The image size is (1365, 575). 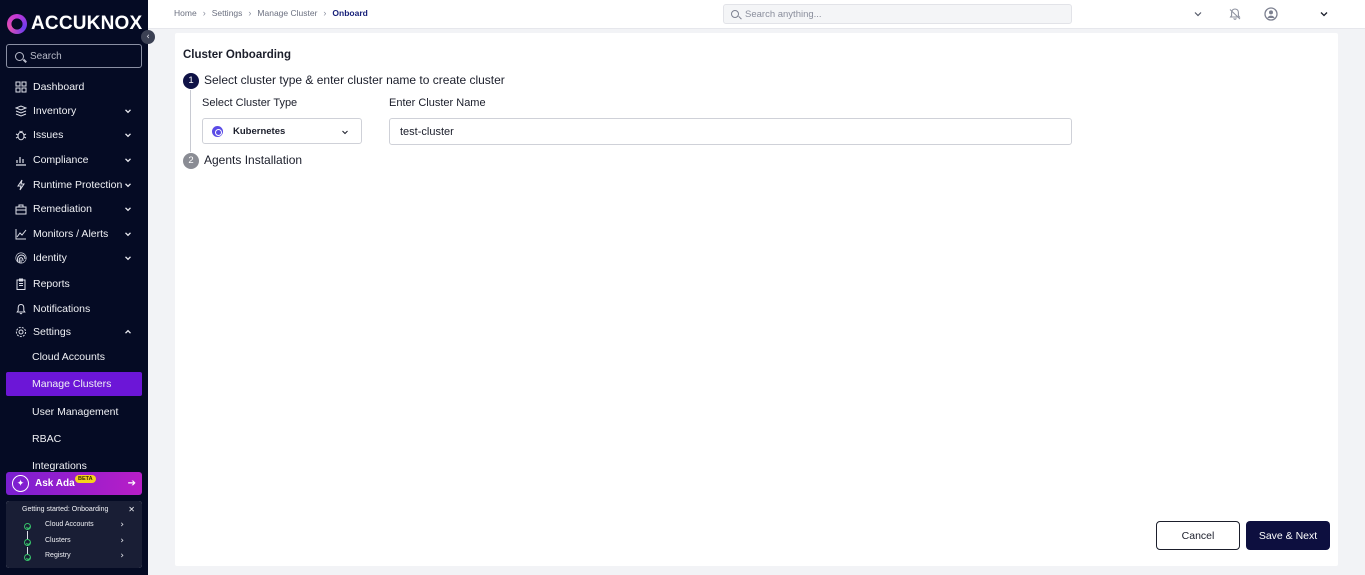 I want to click on inventory-icon, so click(x=21, y=111).